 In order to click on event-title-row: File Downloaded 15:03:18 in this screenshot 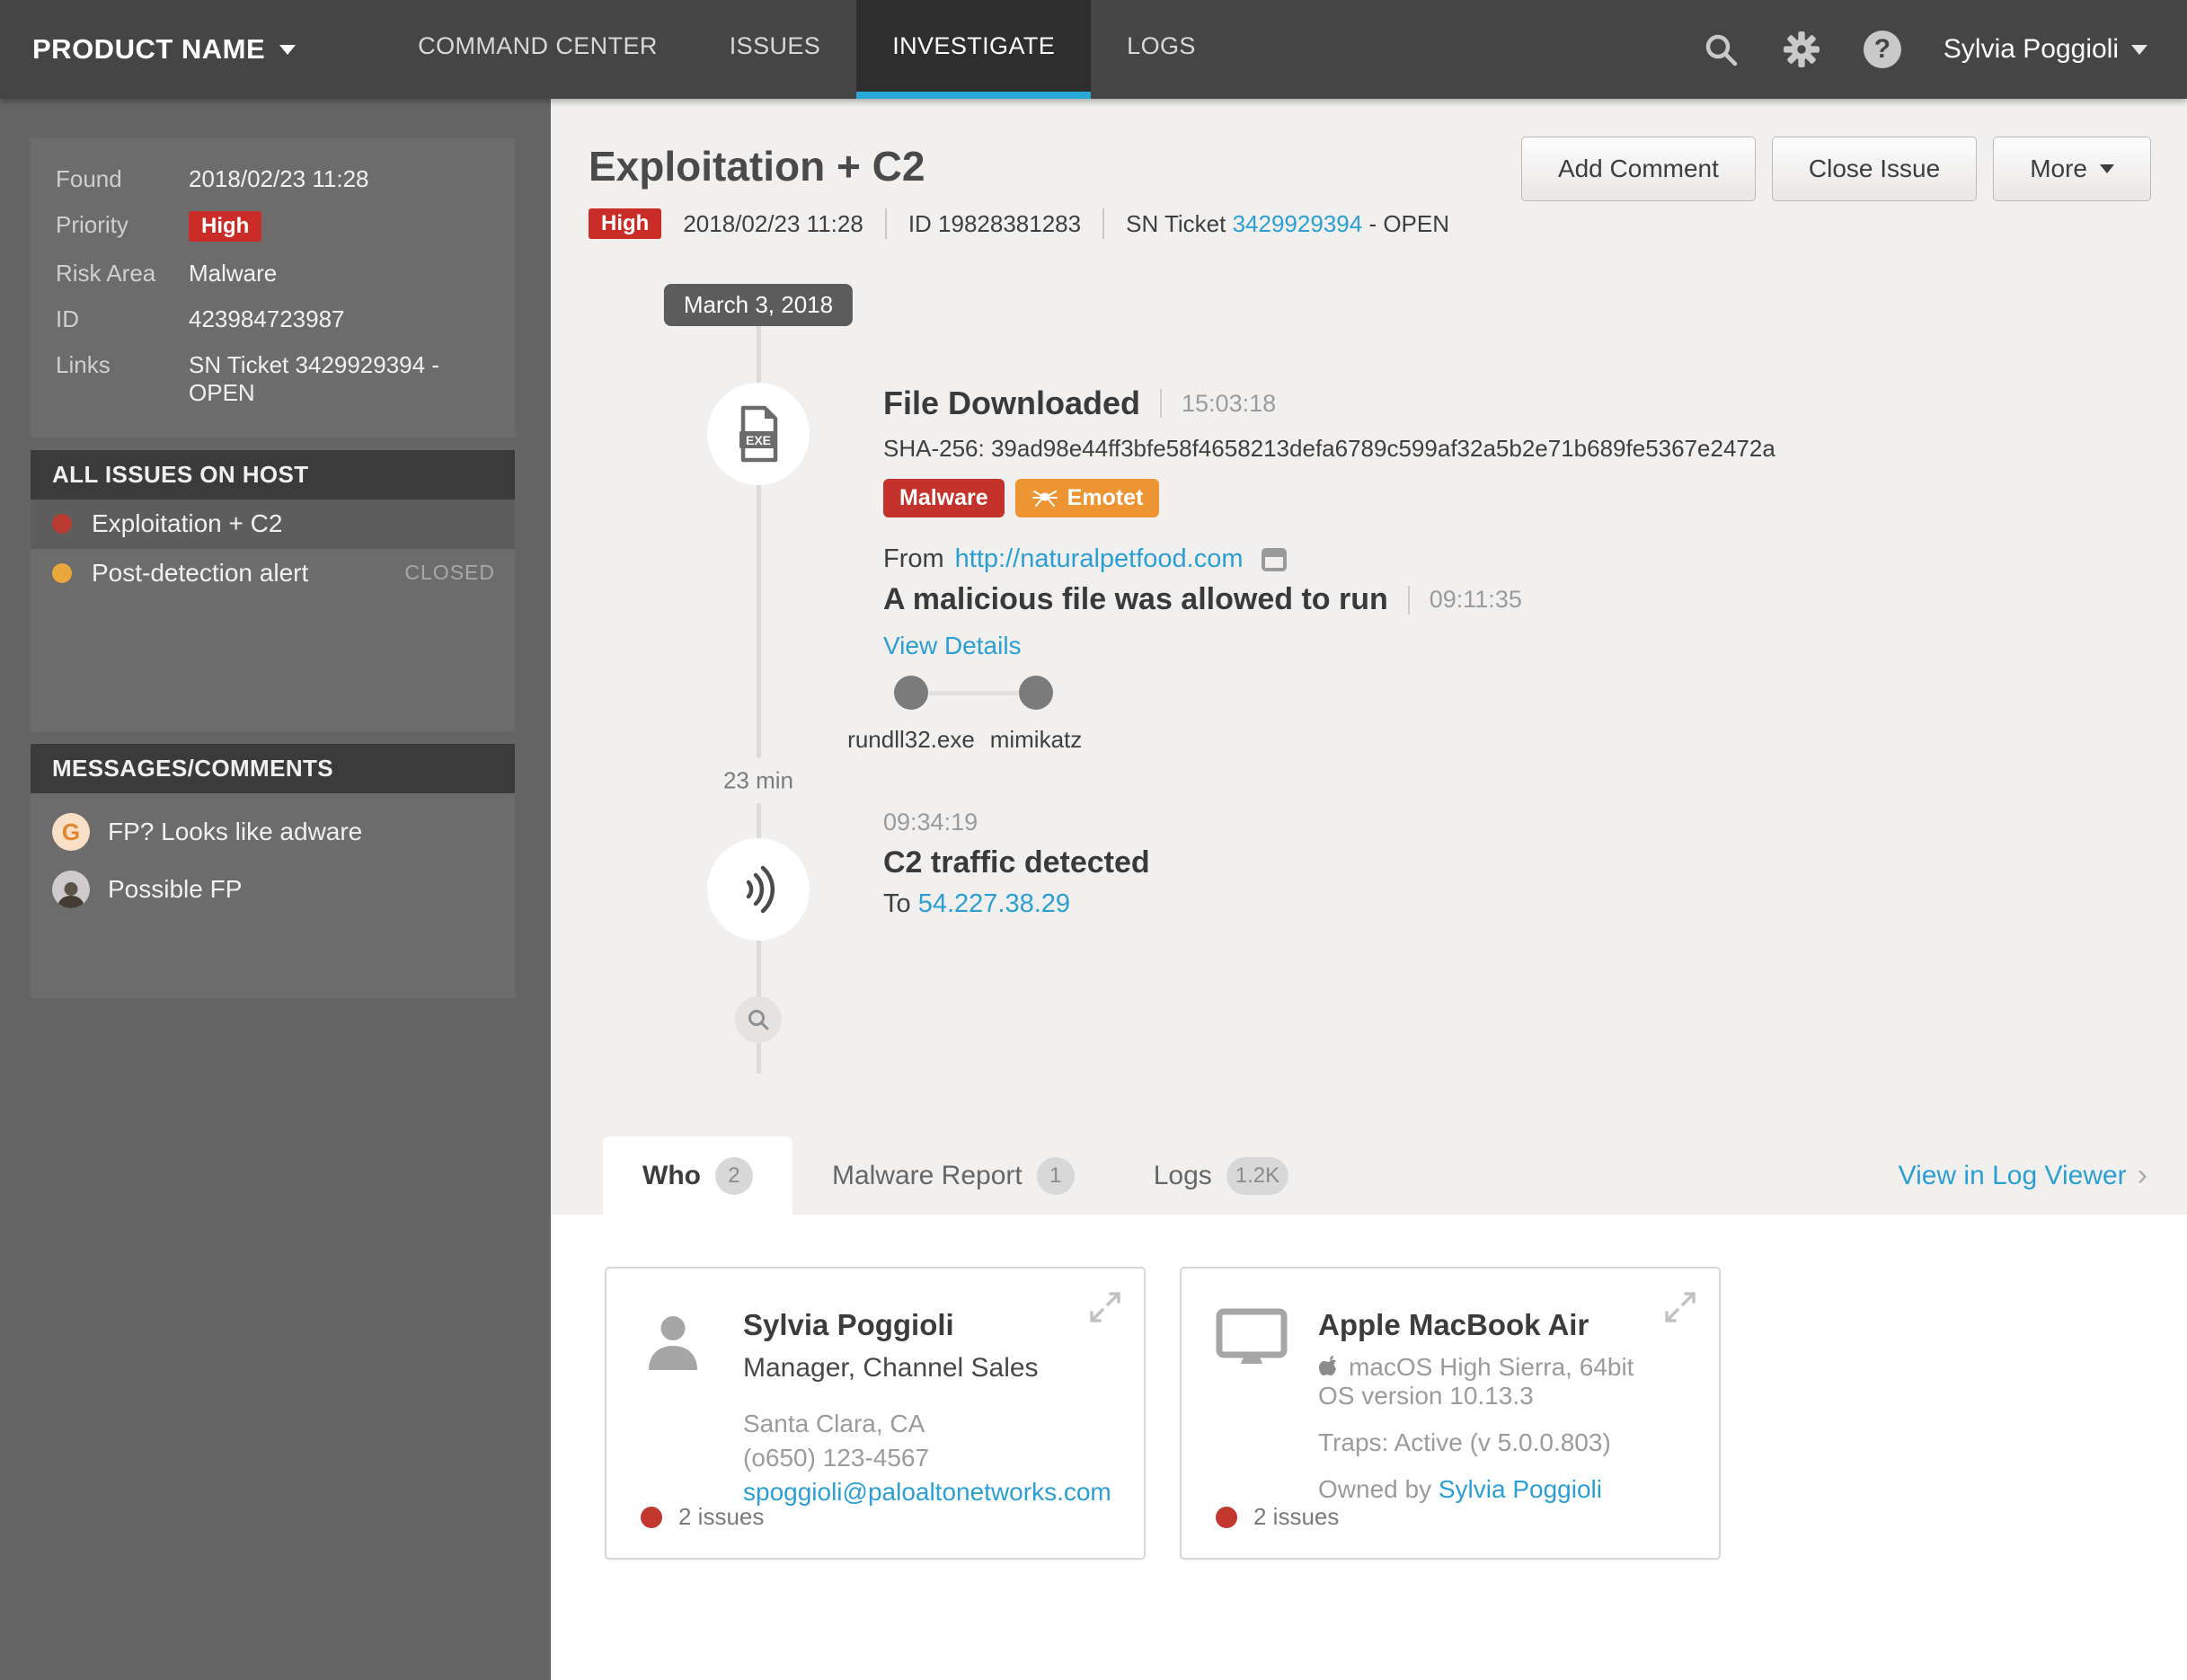, I will do `click(1329, 404)`.